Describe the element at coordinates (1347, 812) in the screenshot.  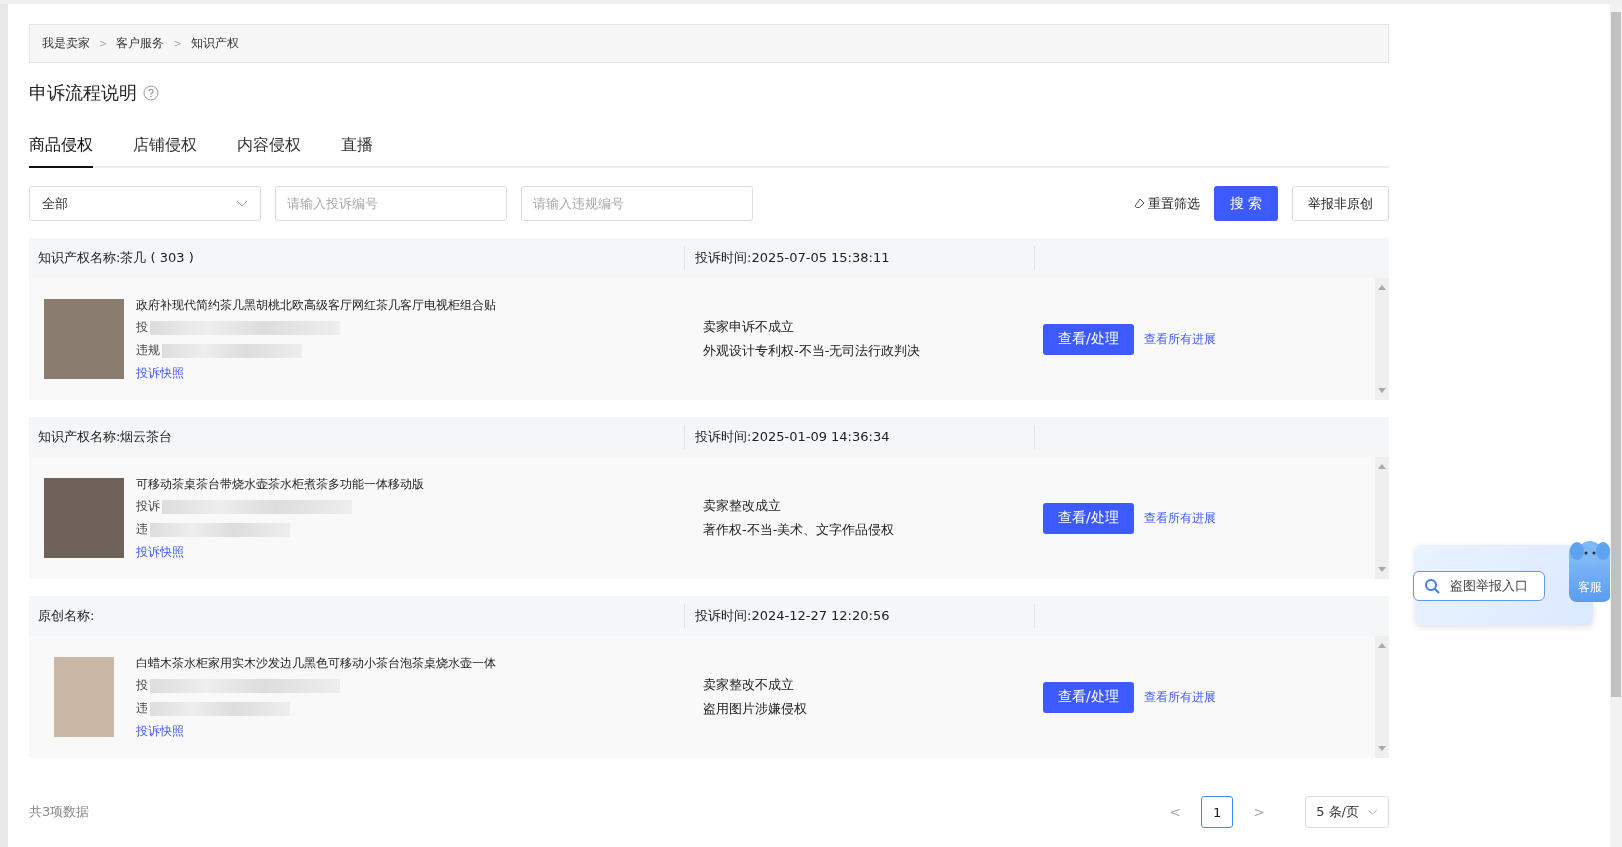
I see `page-size-select: 5 条/页` at that location.